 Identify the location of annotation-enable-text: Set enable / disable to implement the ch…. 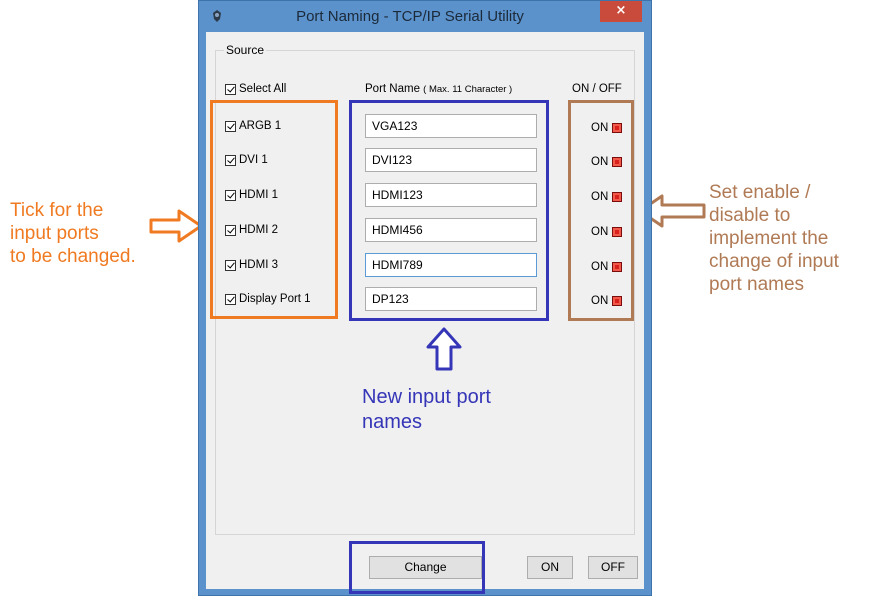
(774, 238).